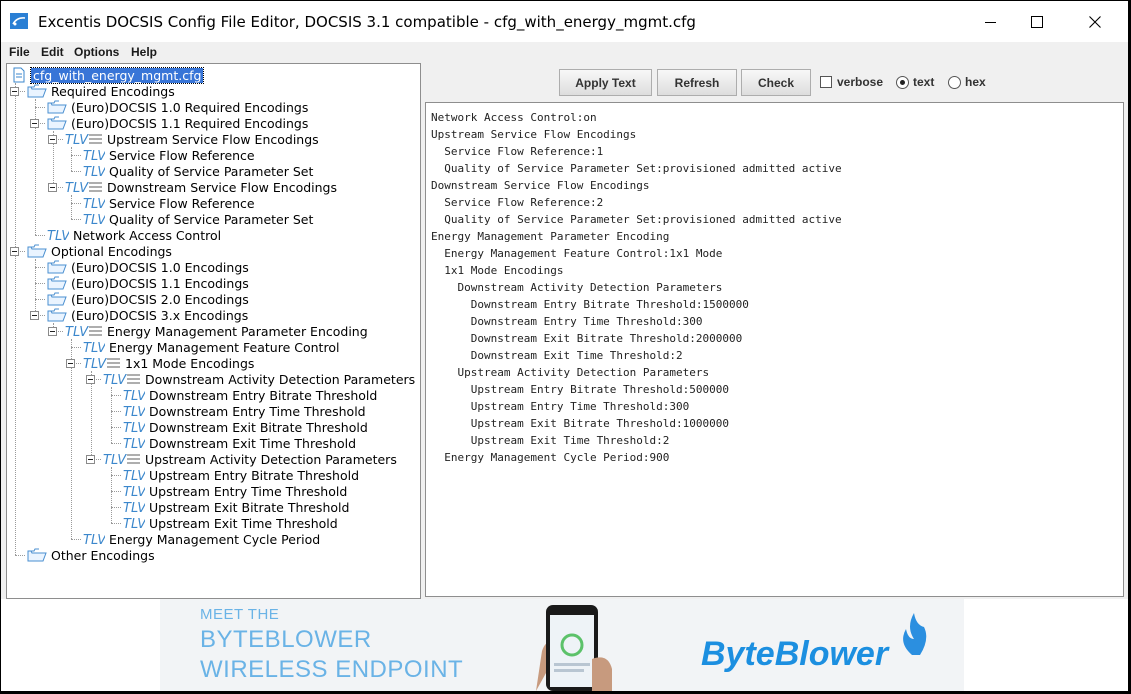 The height and width of the screenshot is (694, 1131). I want to click on check-button: Check, so click(776, 82).